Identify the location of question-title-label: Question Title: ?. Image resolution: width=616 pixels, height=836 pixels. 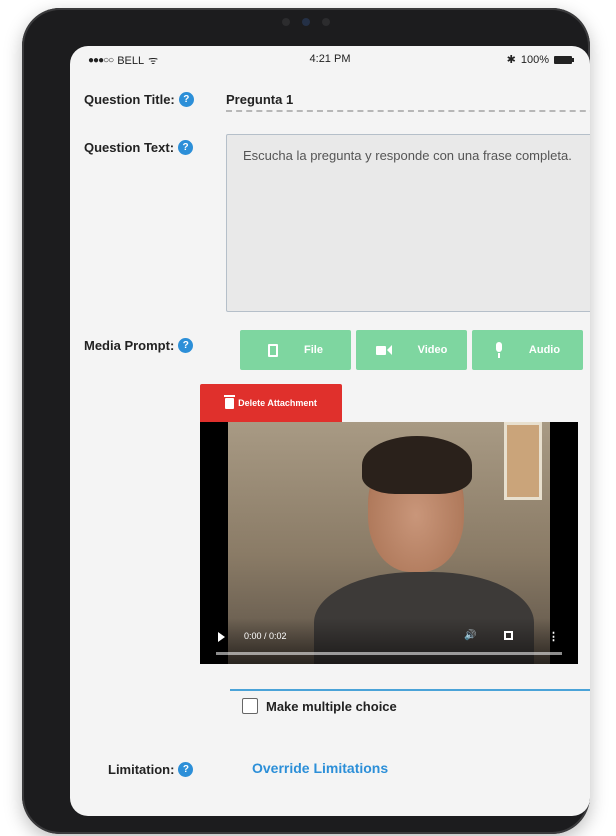
(139, 99).